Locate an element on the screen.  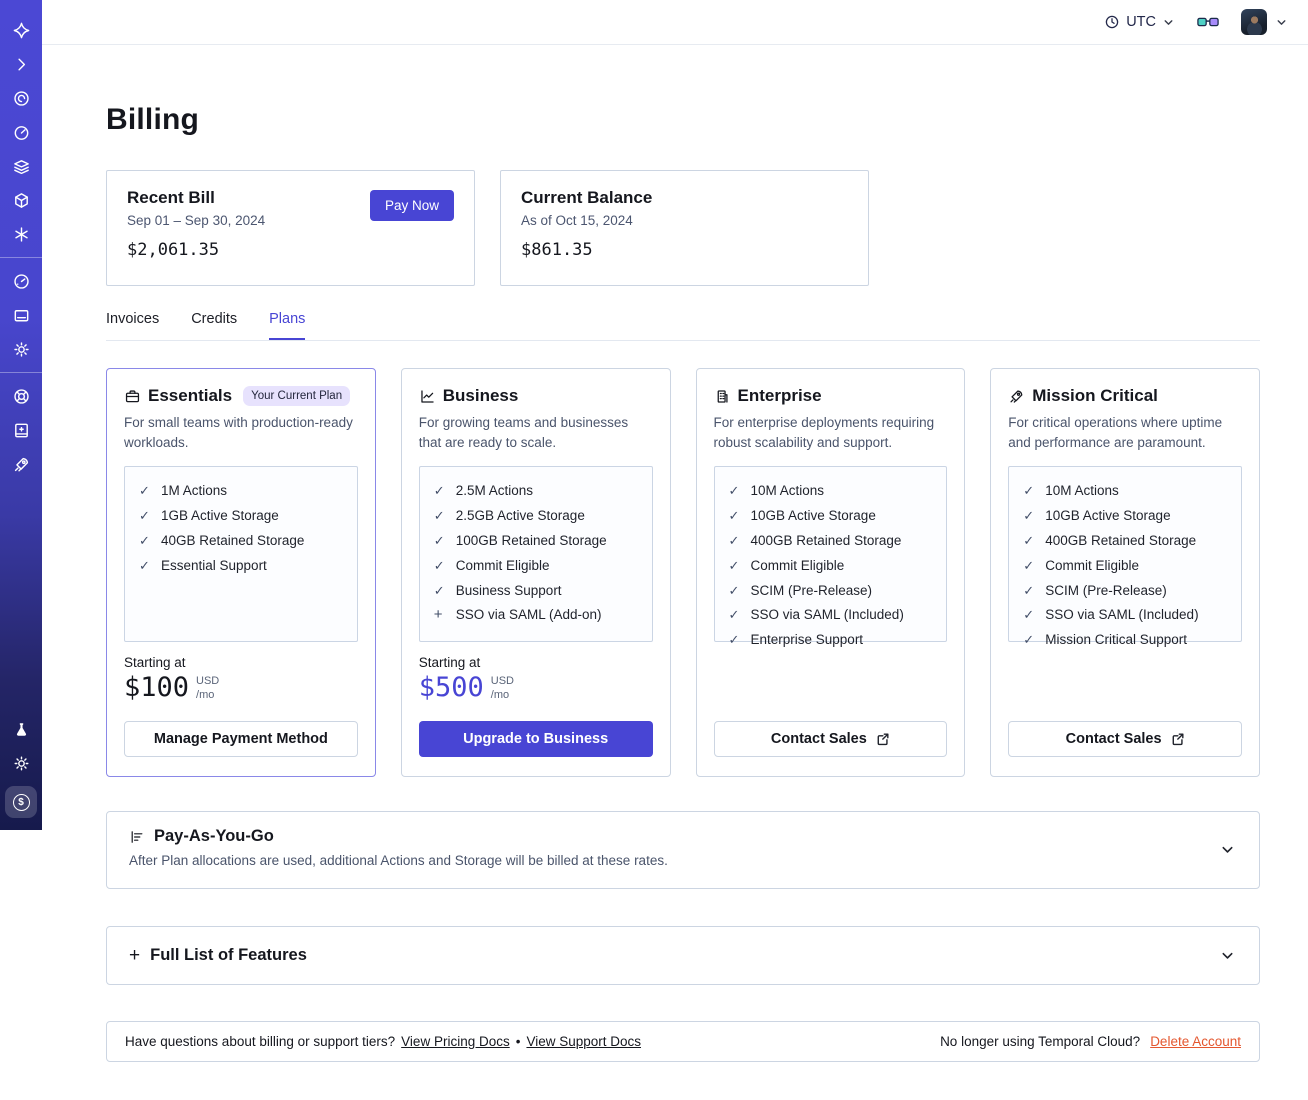
plan-feature: + SSO via SAML (Add-on) is located at coordinates (517, 615).